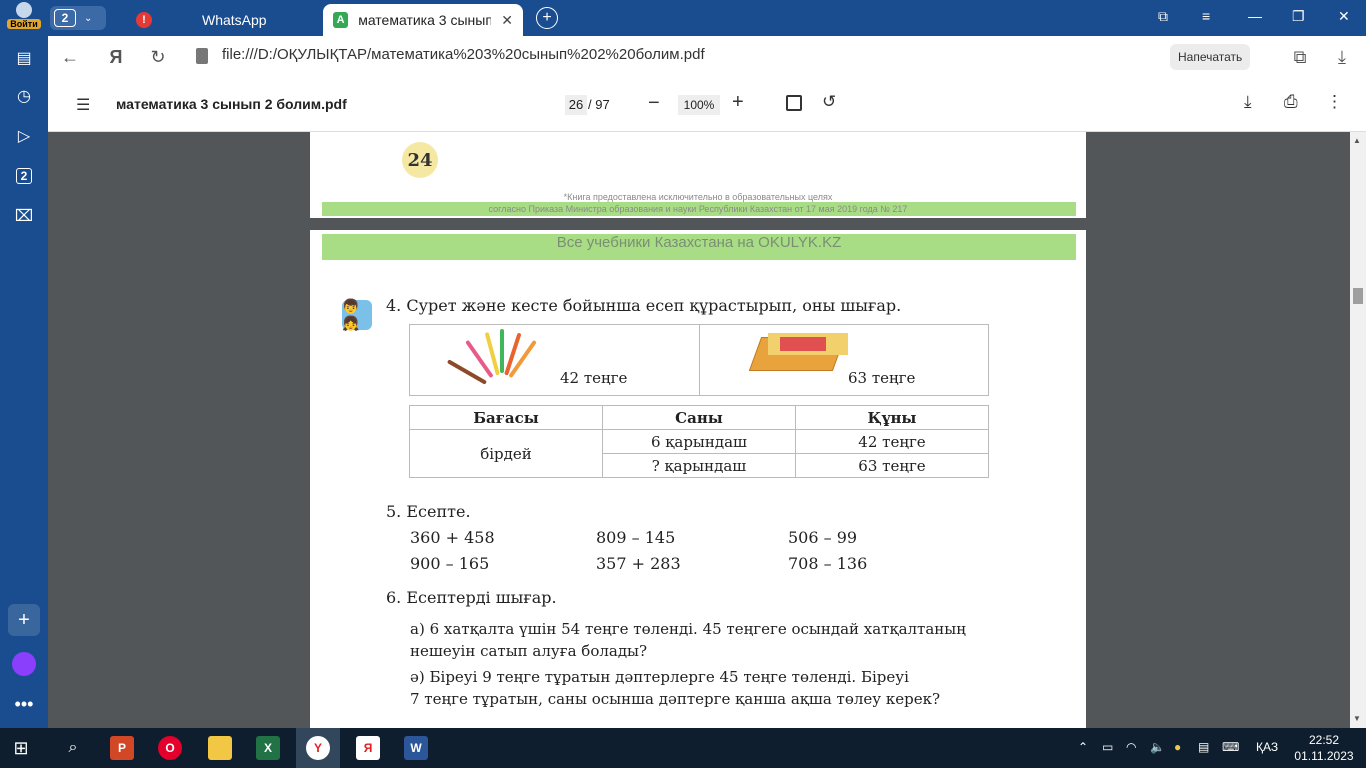 The height and width of the screenshot is (768, 1366). Describe the element at coordinates (73, 748) in the screenshot. I see `search-icon: ⌕` at that location.